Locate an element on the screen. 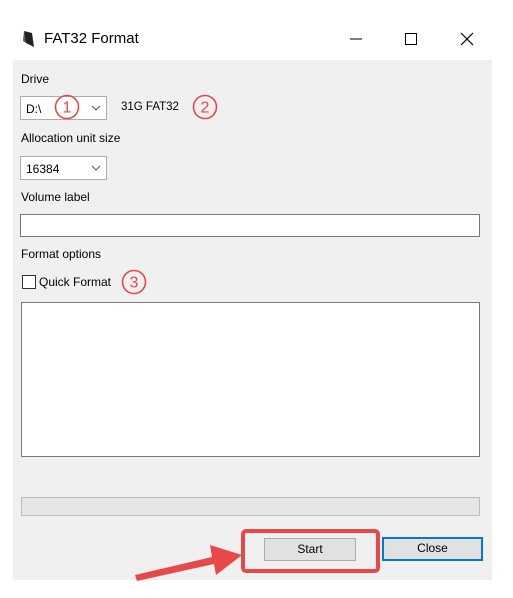  window-title: FAT32 Format is located at coordinates (91, 38).